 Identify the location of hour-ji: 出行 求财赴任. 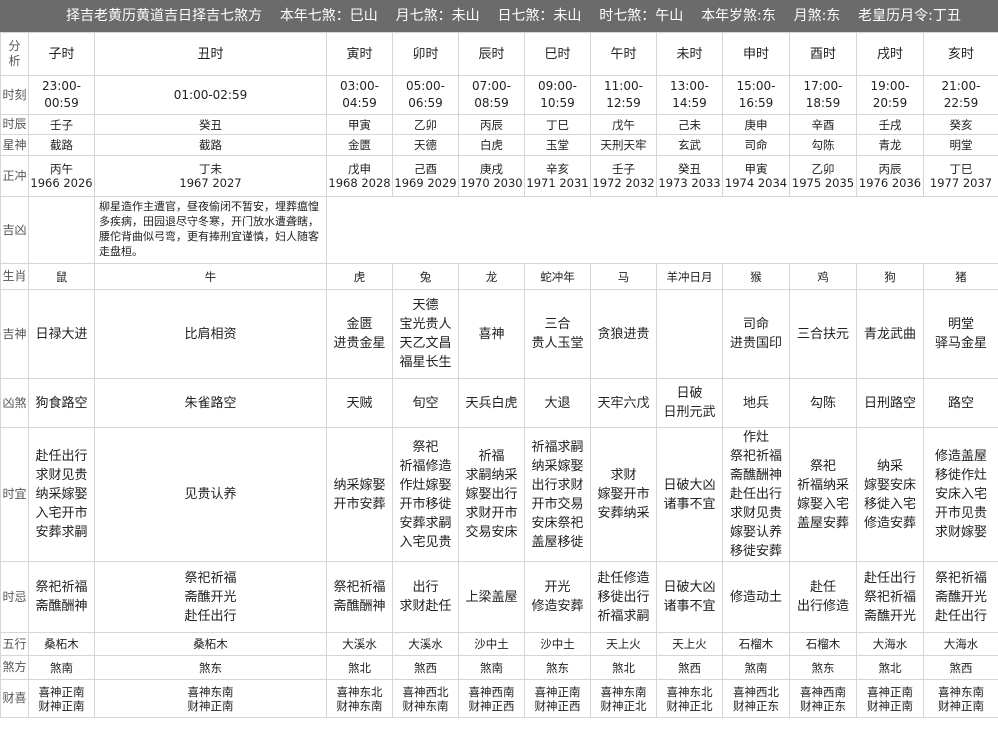
(425, 597).